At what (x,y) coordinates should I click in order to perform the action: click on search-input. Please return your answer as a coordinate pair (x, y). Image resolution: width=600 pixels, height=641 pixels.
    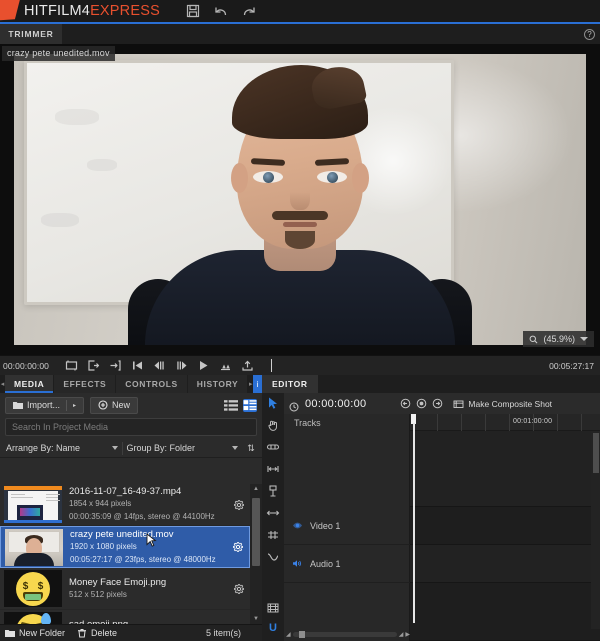
    Looking at the image, I should click on (131, 427).